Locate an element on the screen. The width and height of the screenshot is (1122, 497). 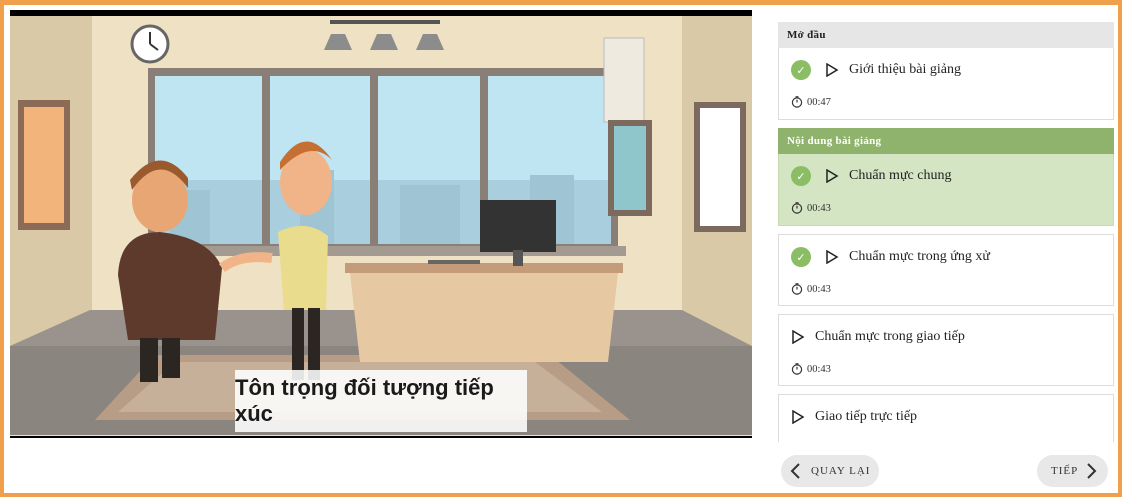
playlist-item: ✓ Chuẩn mực trong ứng xử 00:43 is located at coordinates (946, 270).